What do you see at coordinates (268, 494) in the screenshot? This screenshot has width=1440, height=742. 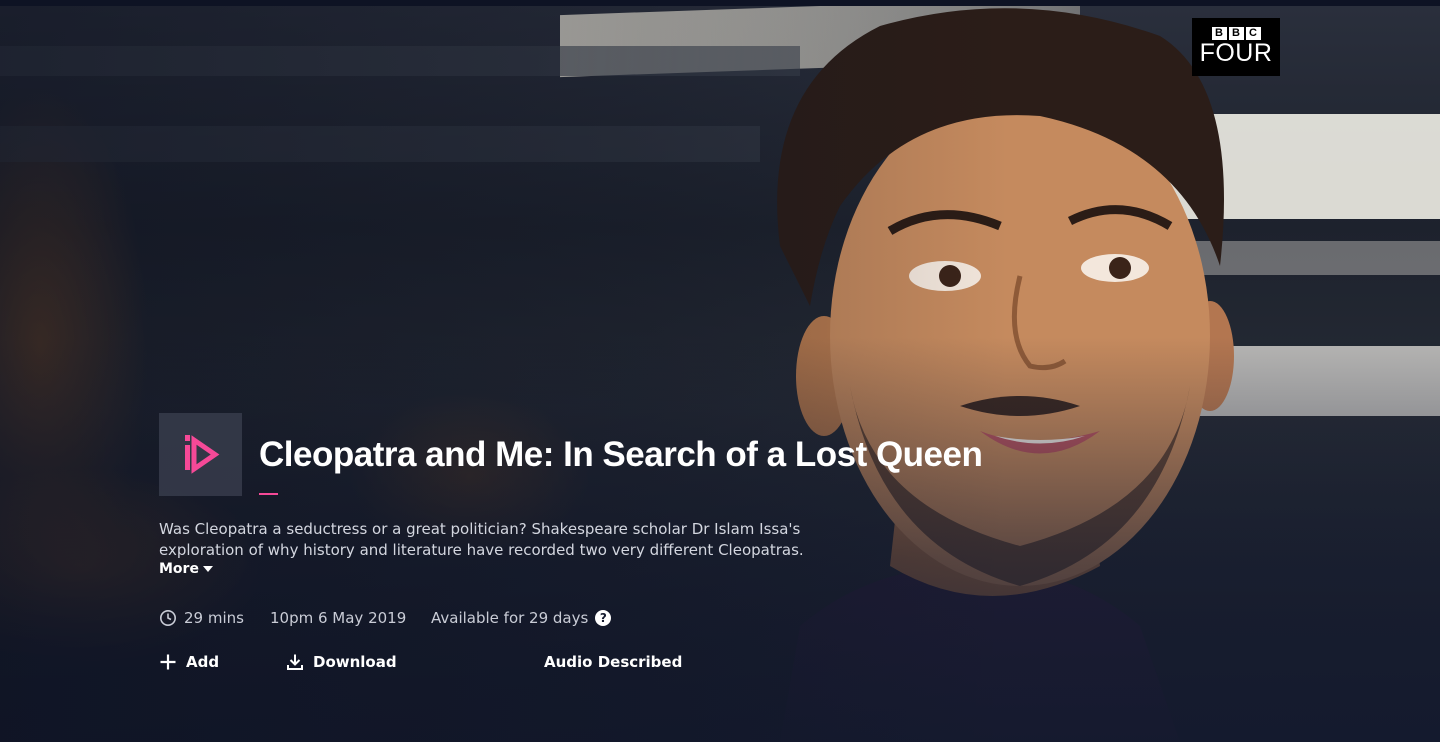 I see `title-accent-rule` at bounding box center [268, 494].